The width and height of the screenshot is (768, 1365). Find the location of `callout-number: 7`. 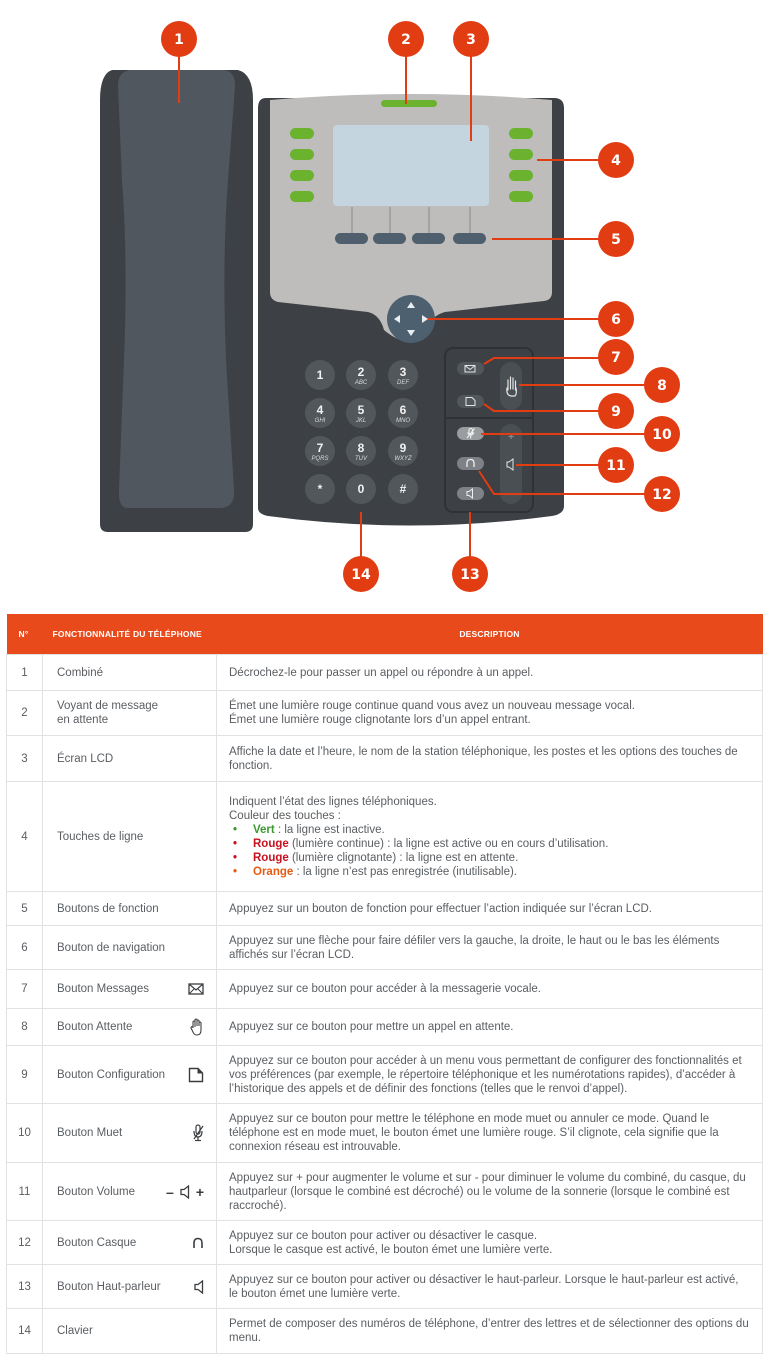

callout-number: 7 is located at coordinates (616, 358).